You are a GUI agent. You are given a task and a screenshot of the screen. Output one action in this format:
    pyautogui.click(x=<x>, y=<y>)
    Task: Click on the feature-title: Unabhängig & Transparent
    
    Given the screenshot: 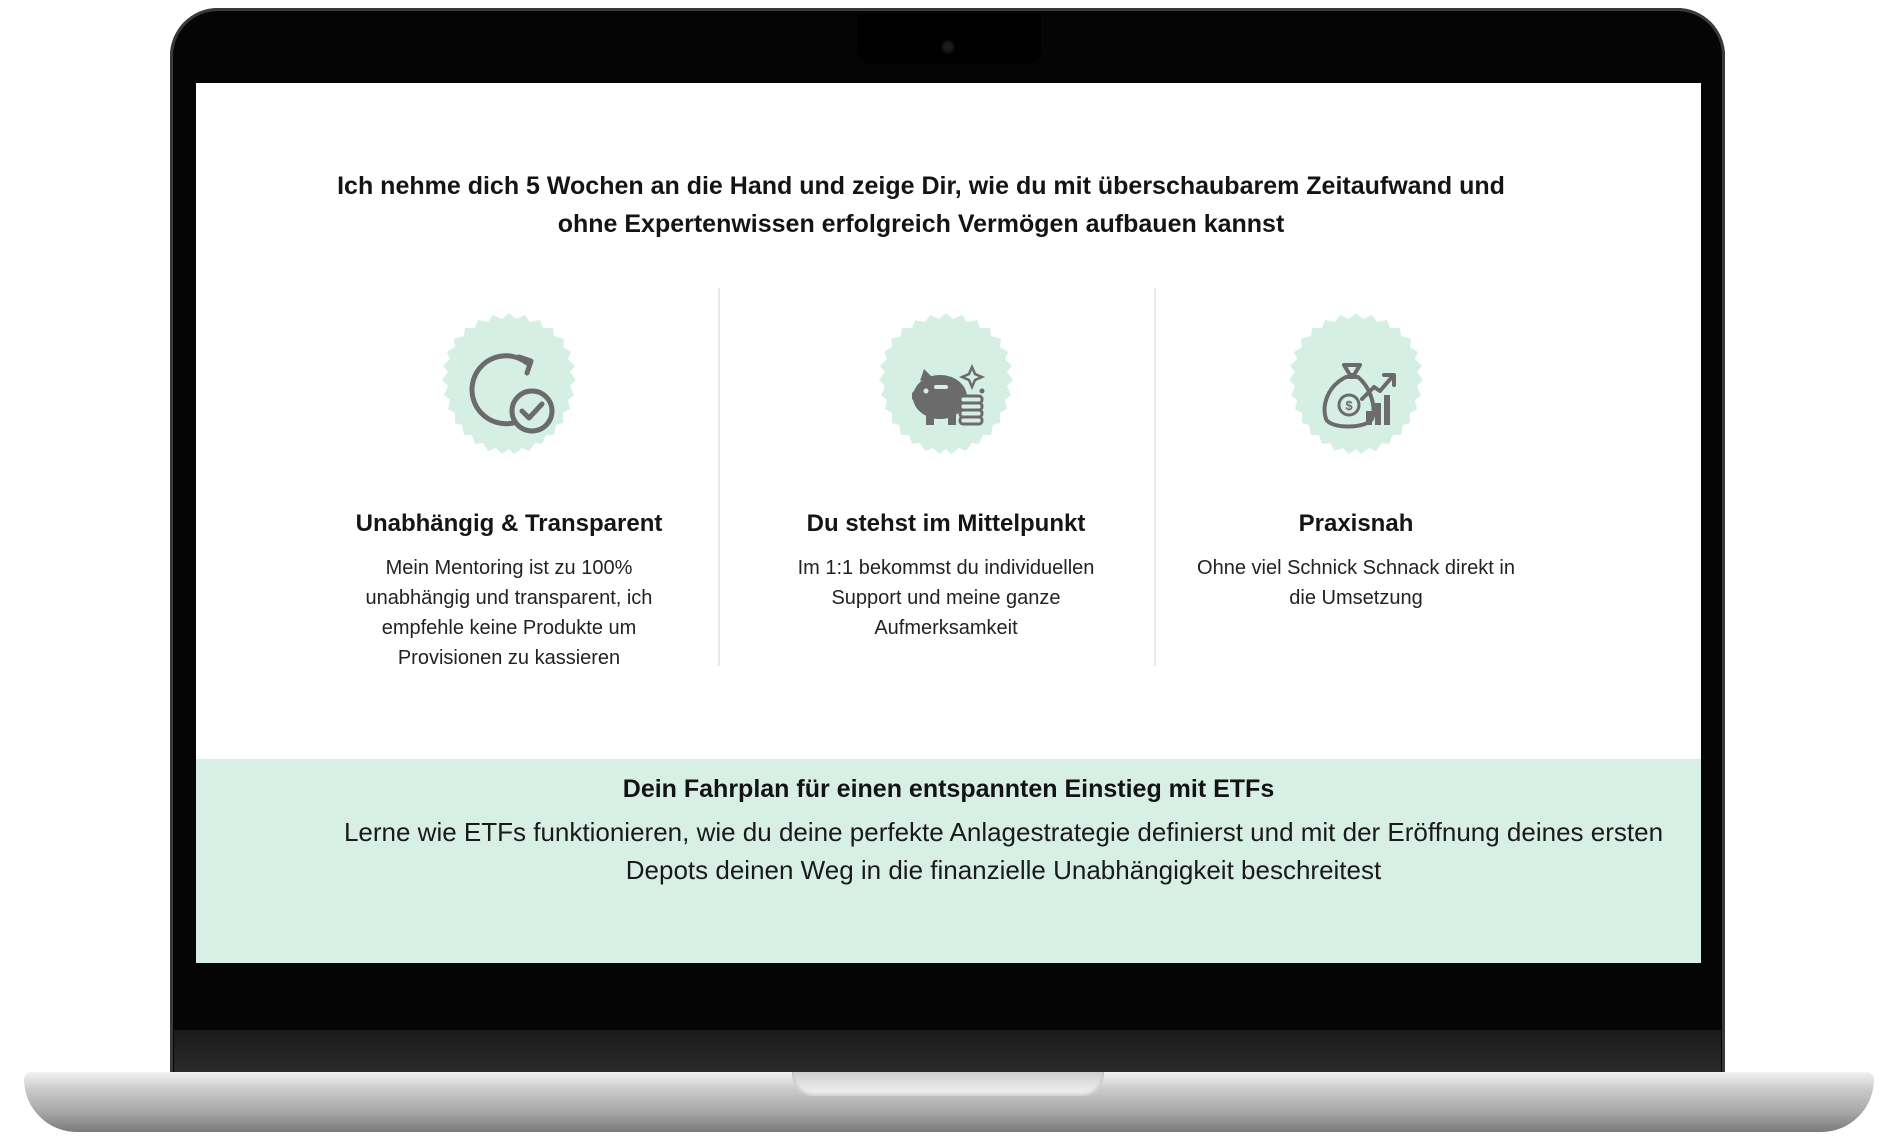 What is the action you would take?
    pyautogui.click(x=509, y=523)
    